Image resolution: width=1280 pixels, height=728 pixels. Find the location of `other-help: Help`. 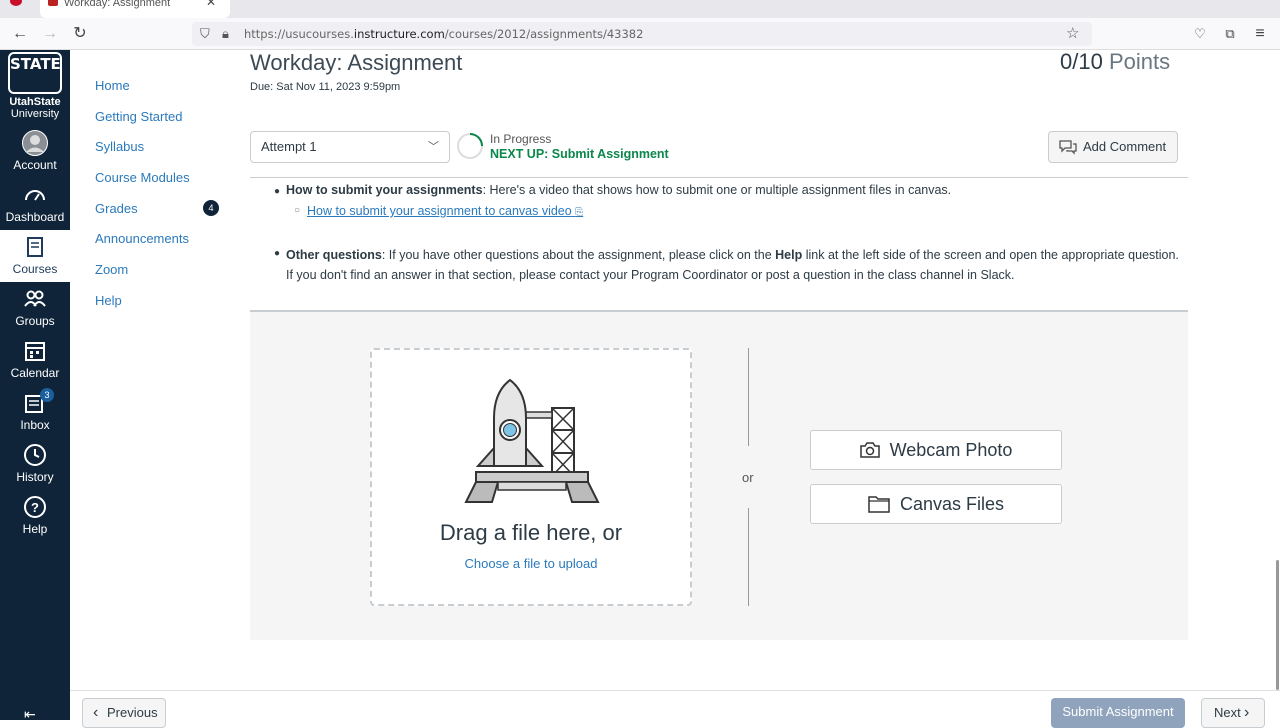

other-help: Help is located at coordinates (789, 255).